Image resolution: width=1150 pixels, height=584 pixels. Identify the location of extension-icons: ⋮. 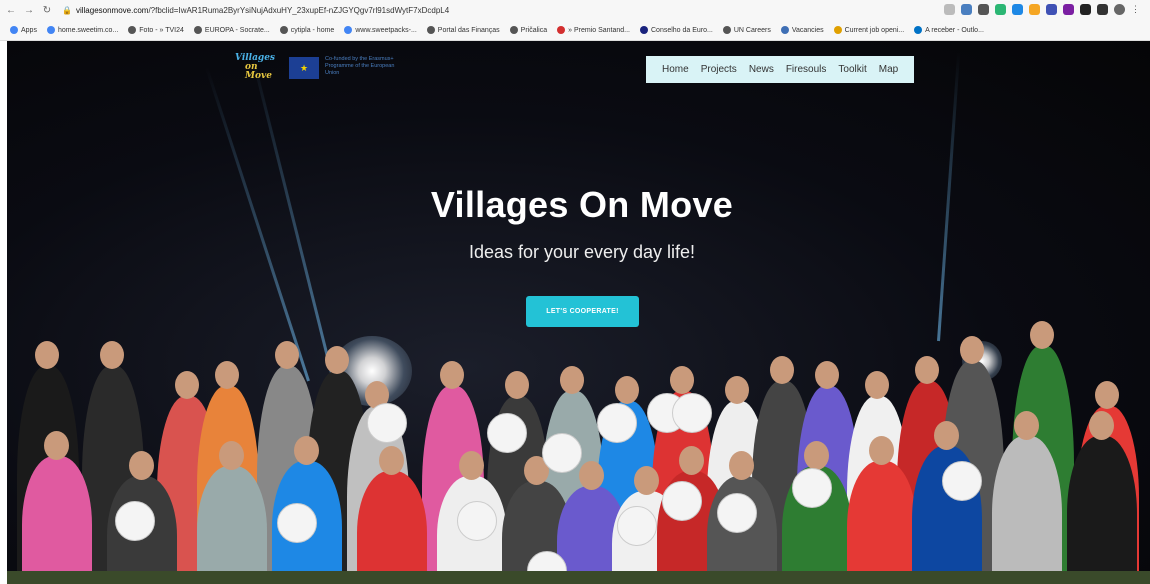
(1043, 9).